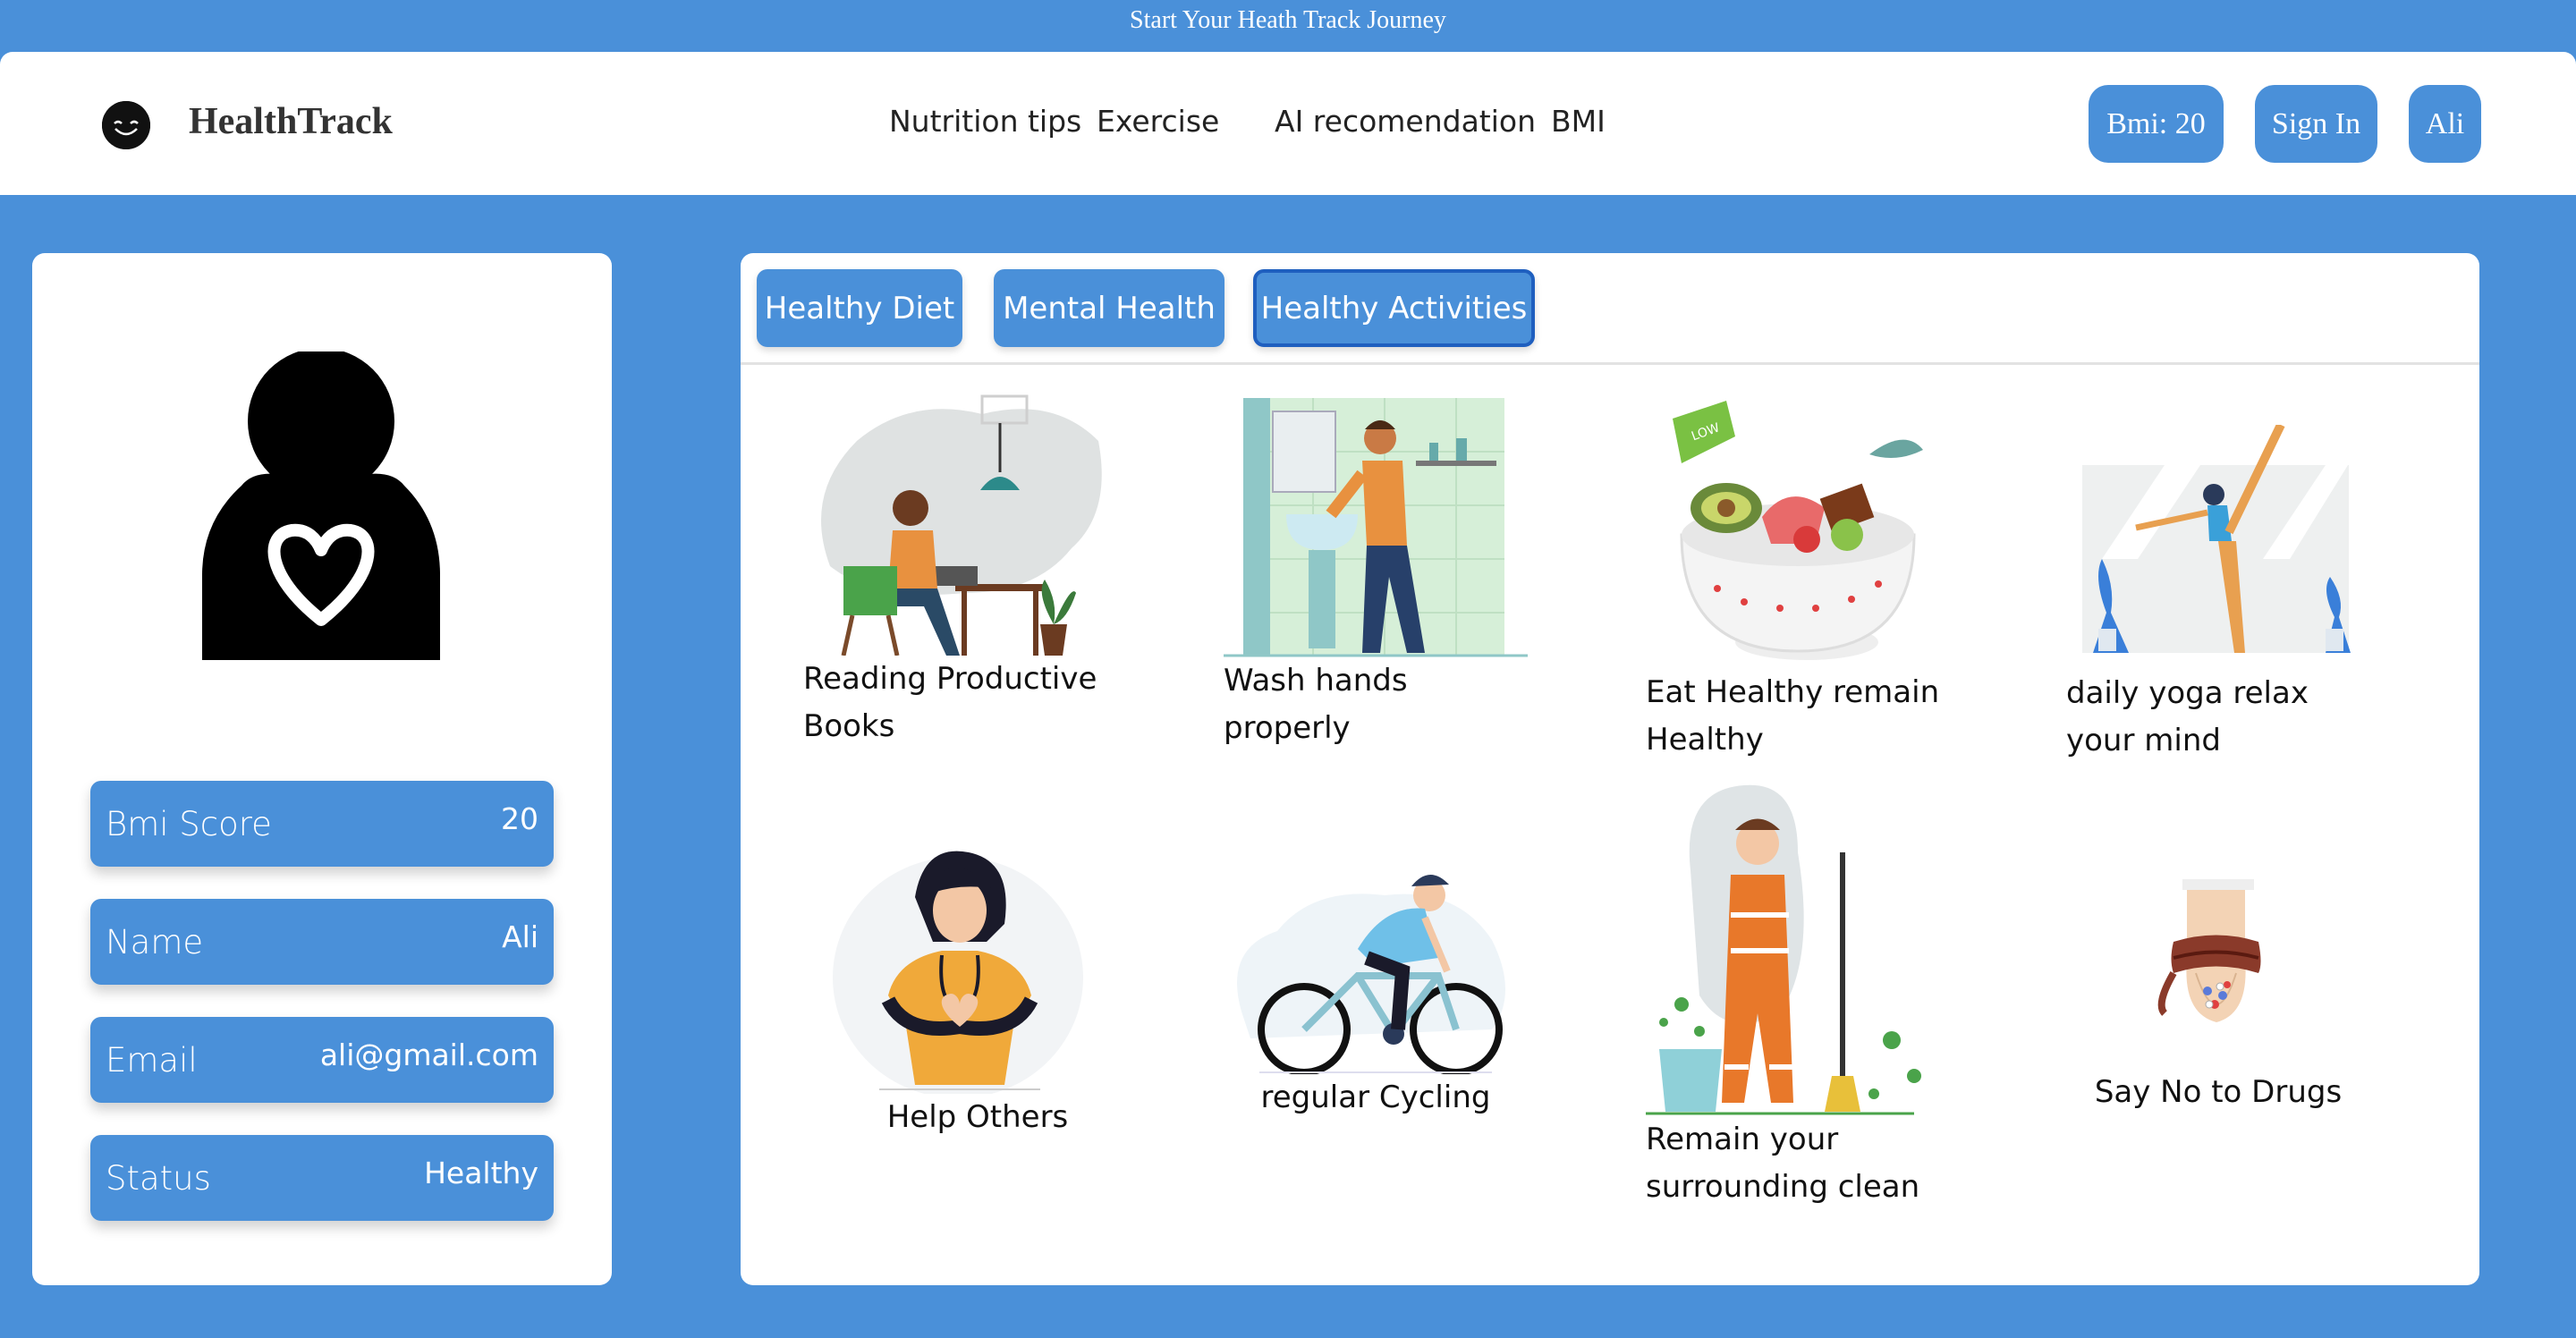 This screenshot has width=2576, height=1338. I want to click on person-heart-icon, so click(323, 506).